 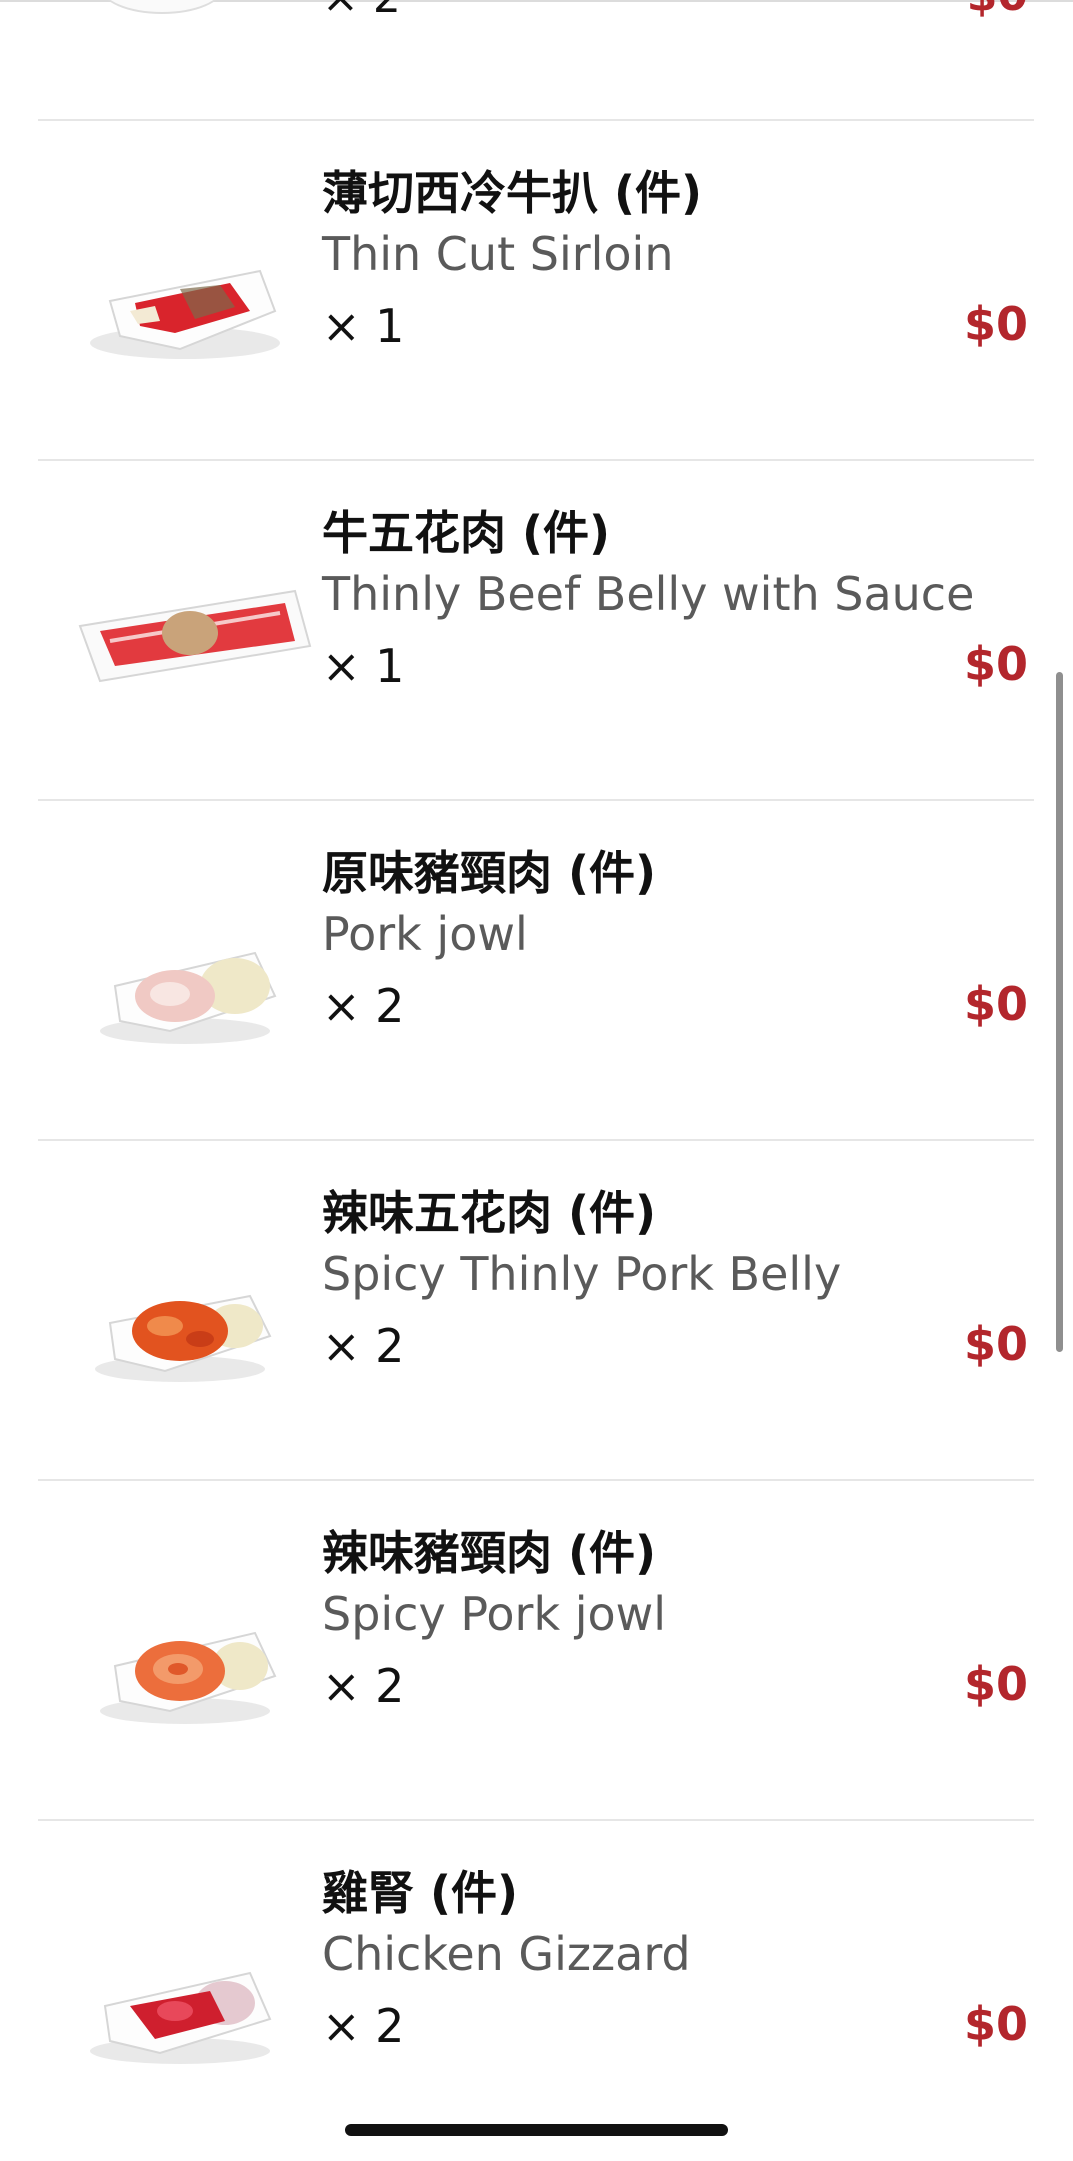 What do you see at coordinates (185, 296) in the screenshot?
I see `sirloin-dish-icon` at bounding box center [185, 296].